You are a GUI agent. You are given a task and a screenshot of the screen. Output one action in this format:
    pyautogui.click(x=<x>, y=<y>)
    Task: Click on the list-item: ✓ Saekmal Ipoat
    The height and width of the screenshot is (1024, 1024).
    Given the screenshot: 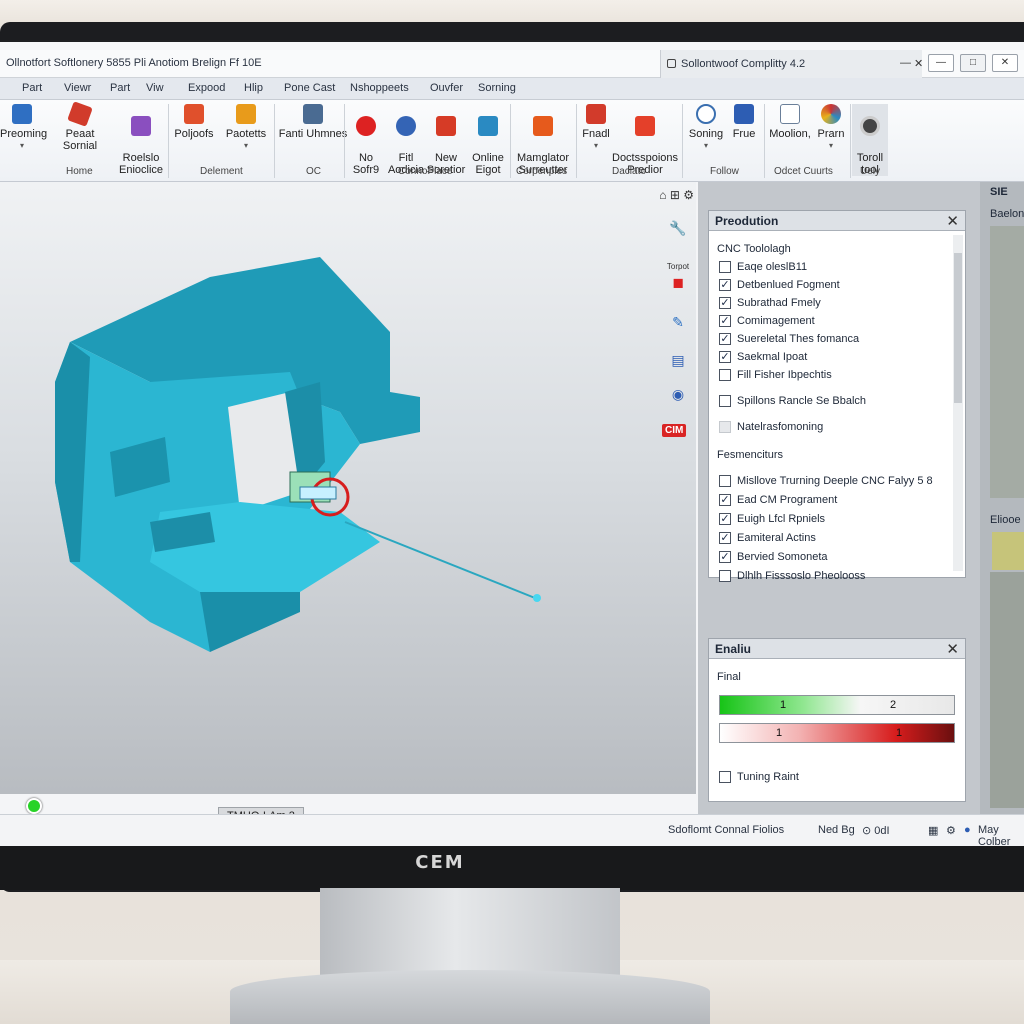 What is the action you would take?
    pyautogui.click(x=763, y=357)
    